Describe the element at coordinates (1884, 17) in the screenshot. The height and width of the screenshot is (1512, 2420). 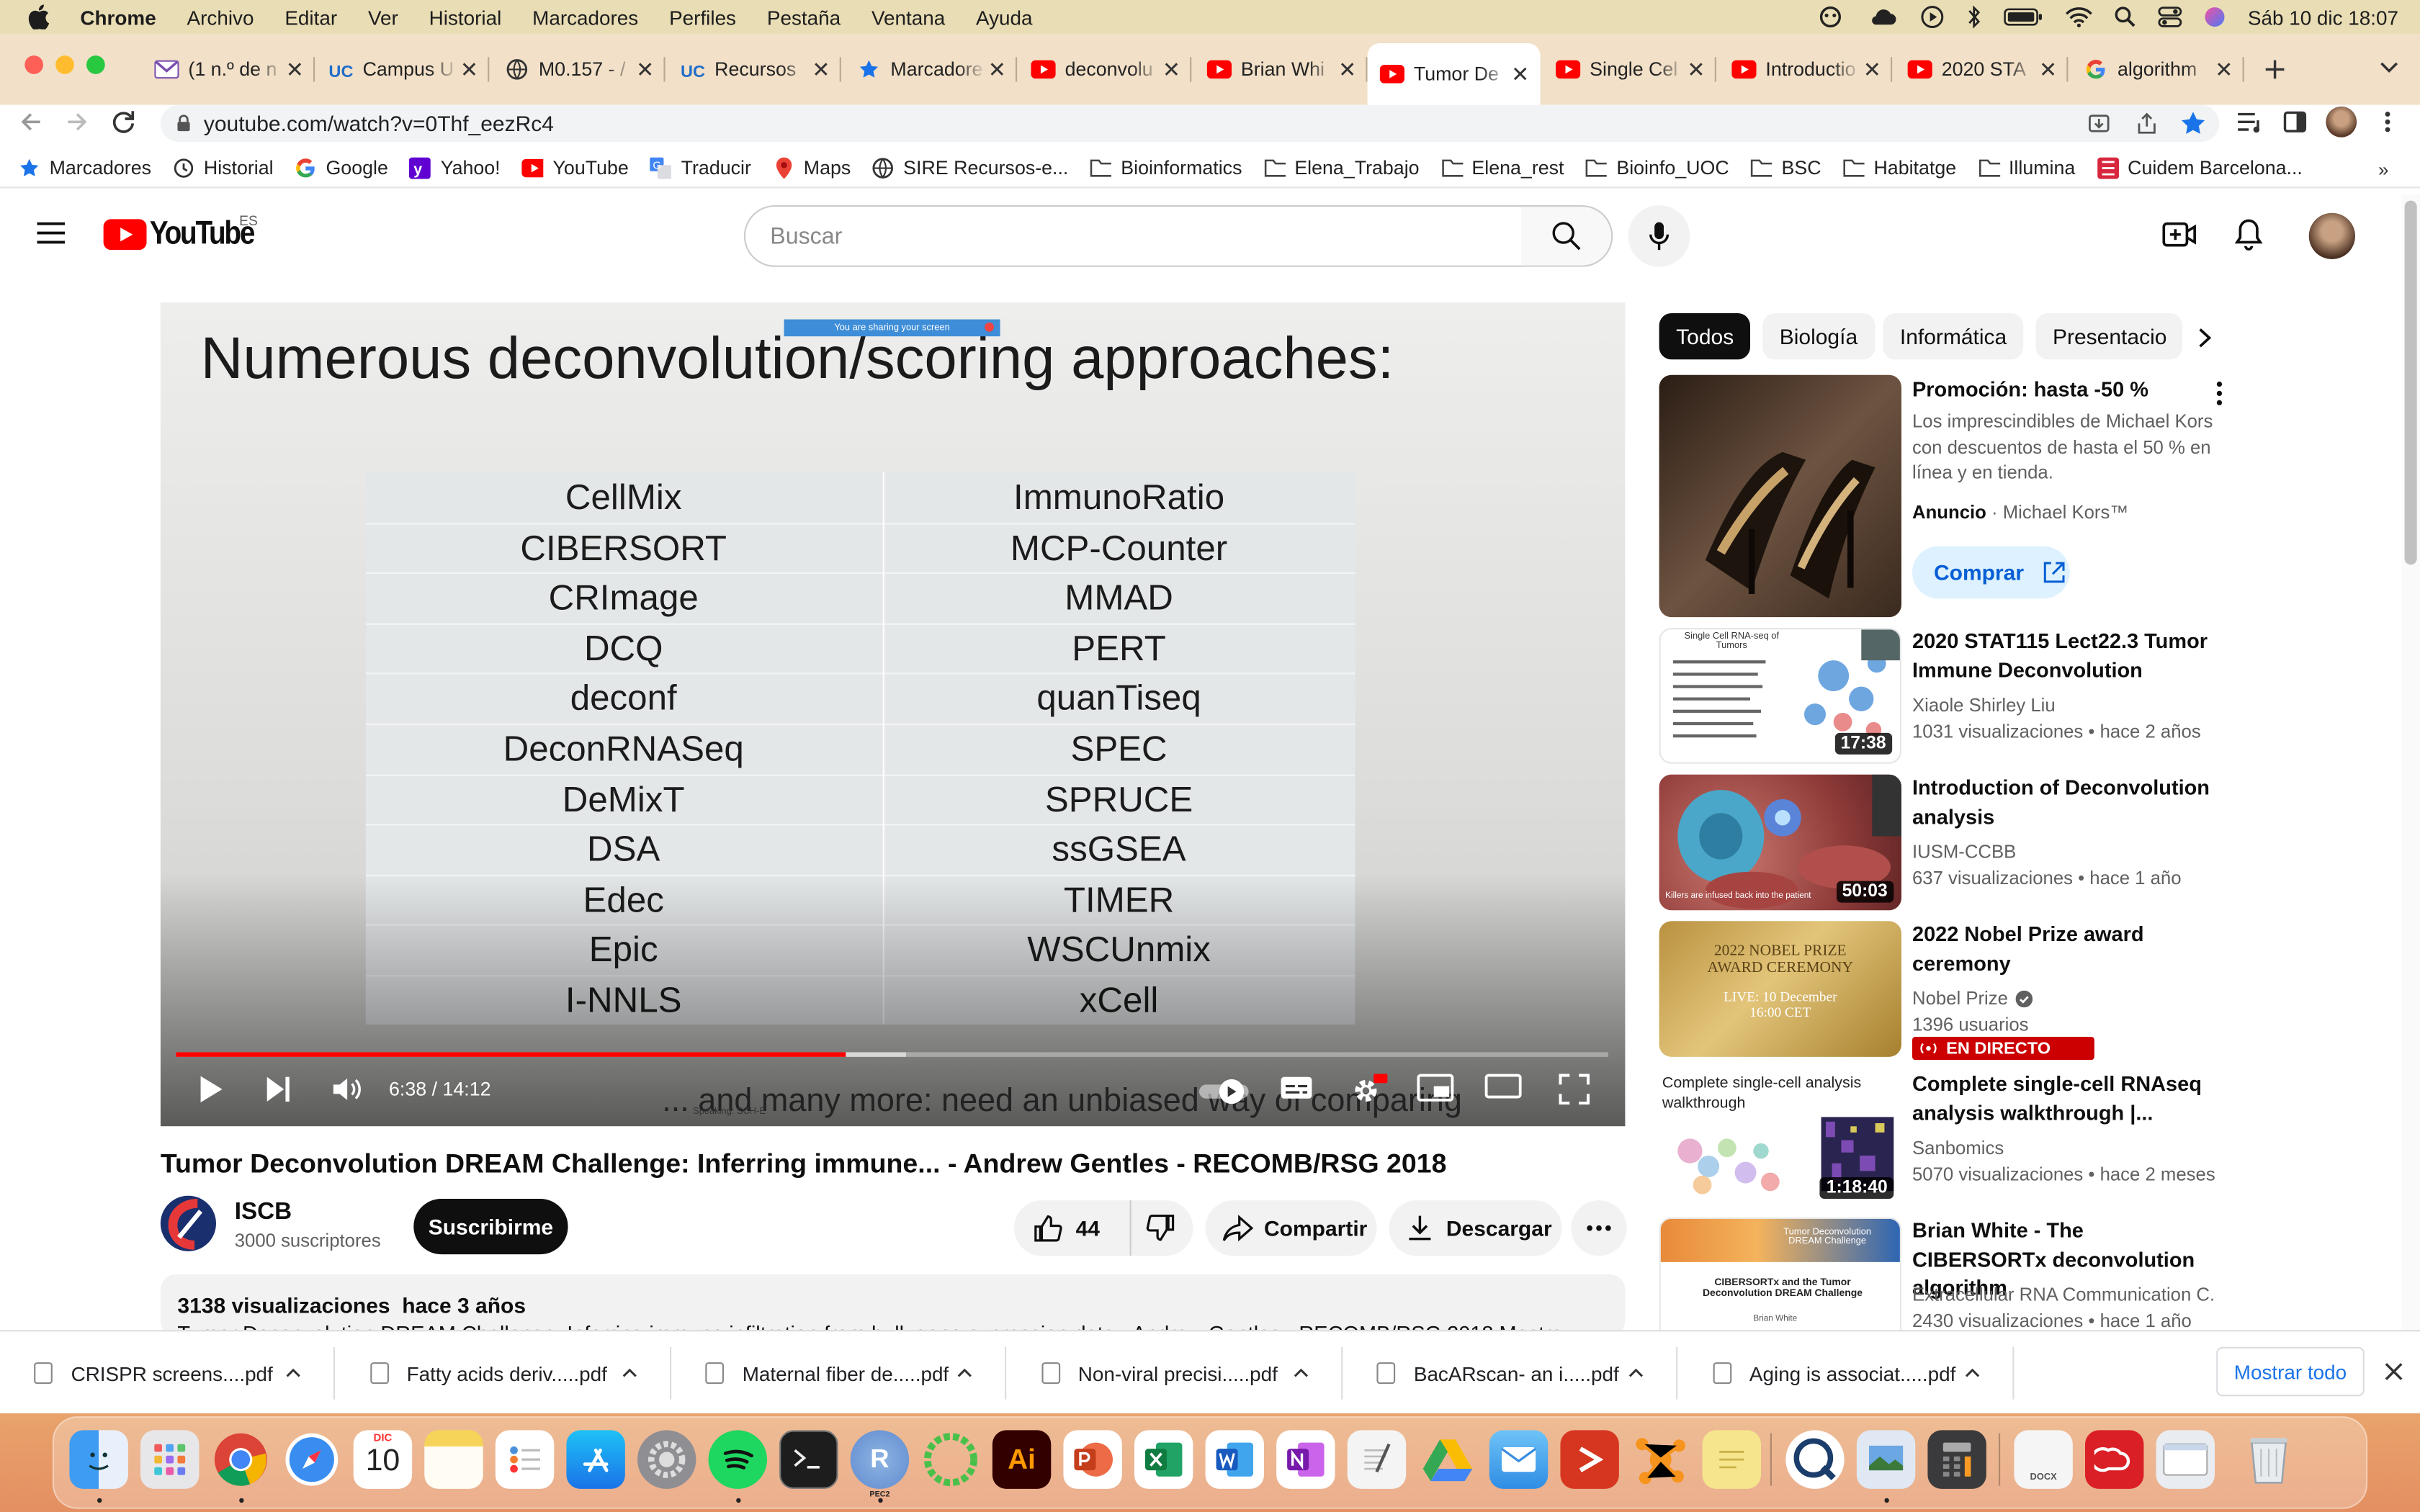
I see `cloud-icon` at that location.